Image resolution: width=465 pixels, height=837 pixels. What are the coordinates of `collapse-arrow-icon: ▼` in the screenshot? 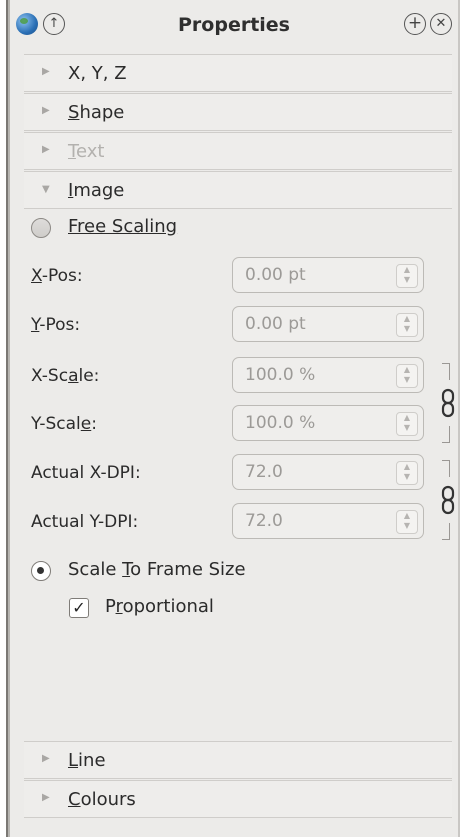 It's located at (46, 189).